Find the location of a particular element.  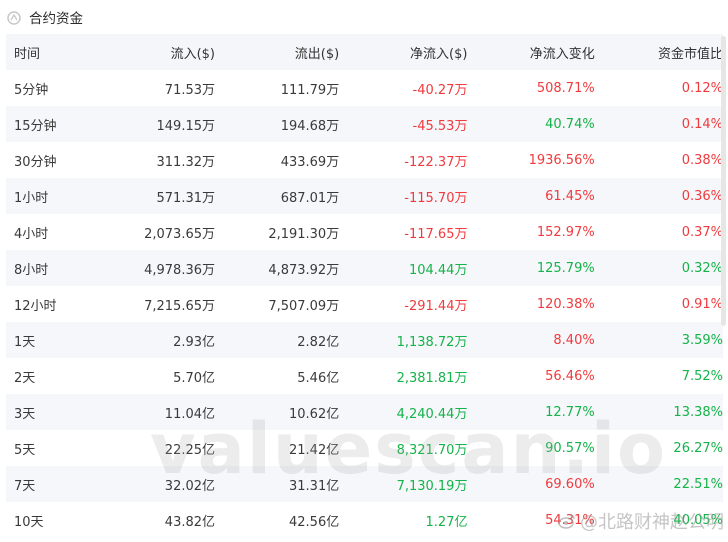

cell-net-inflow: 1,138.72万 is located at coordinates (403, 340).